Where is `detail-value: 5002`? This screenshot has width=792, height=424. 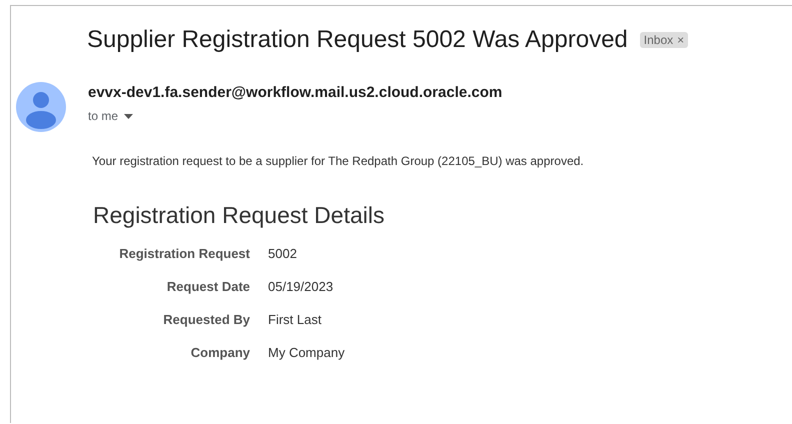 detail-value: 5002 is located at coordinates (283, 253).